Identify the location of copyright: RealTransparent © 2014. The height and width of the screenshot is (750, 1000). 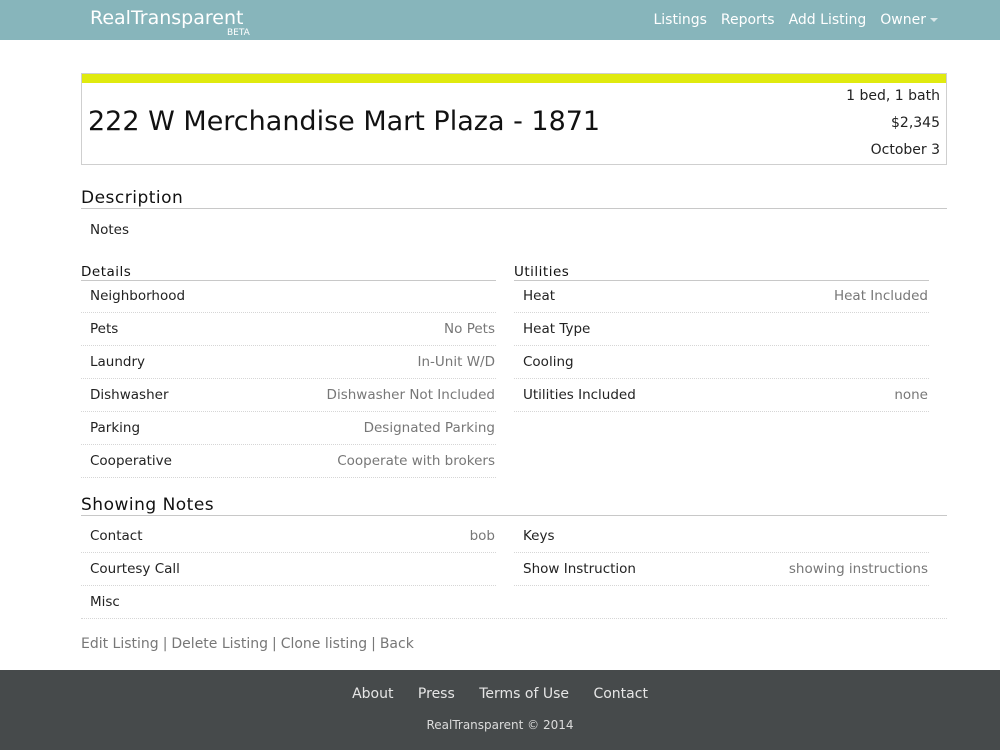
(500, 725).